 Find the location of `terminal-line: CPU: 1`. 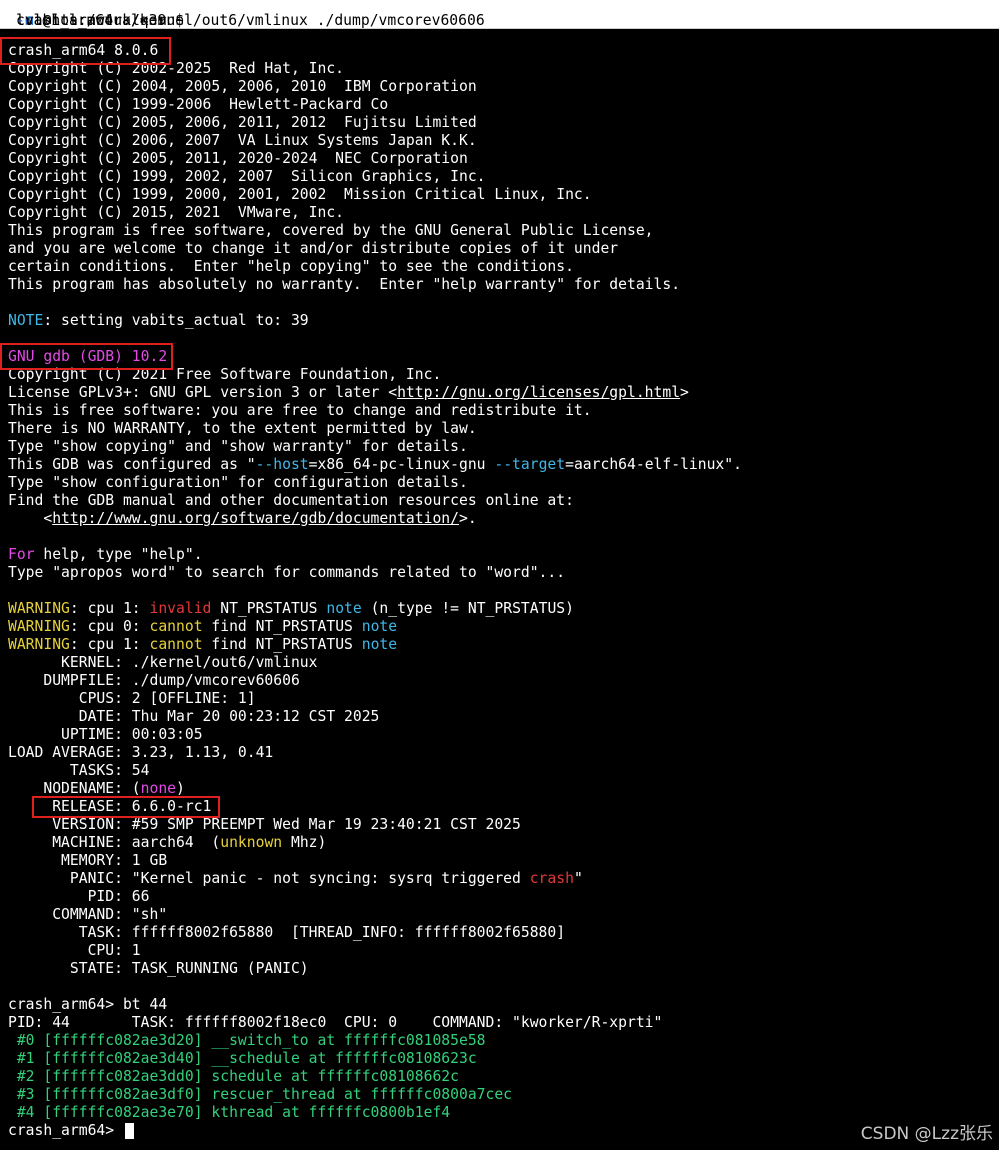

terminal-line: CPU: 1 is located at coordinates (74, 951).